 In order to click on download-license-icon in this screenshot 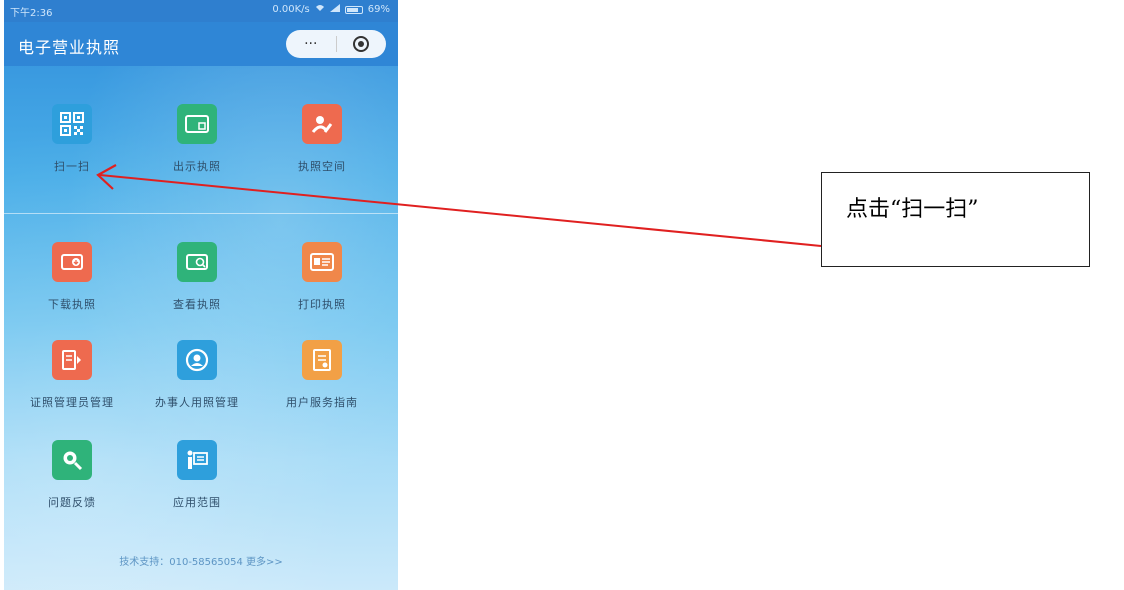, I will do `click(72, 262)`.